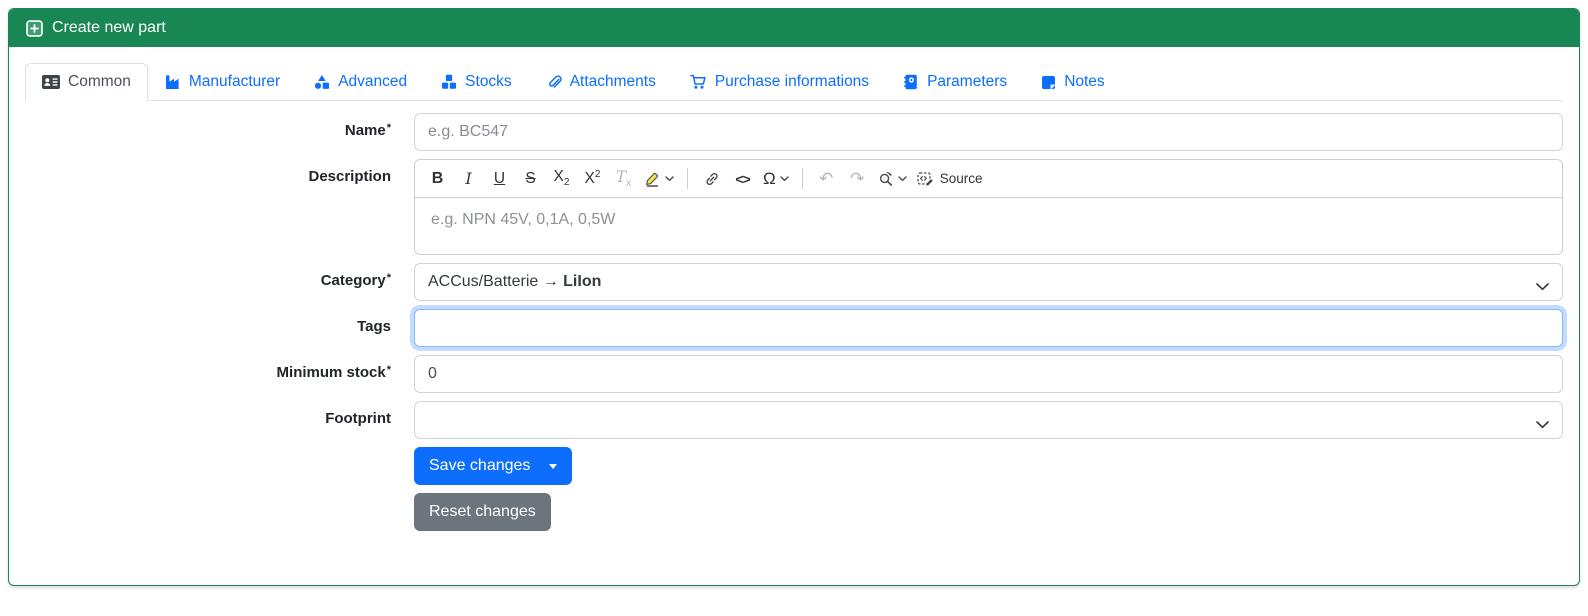 Image resolution: width=1588 pixels, height=616 pixels. Describe the element at coordinates (925, 179) in the screenshot. I see `source-icon` at that location.